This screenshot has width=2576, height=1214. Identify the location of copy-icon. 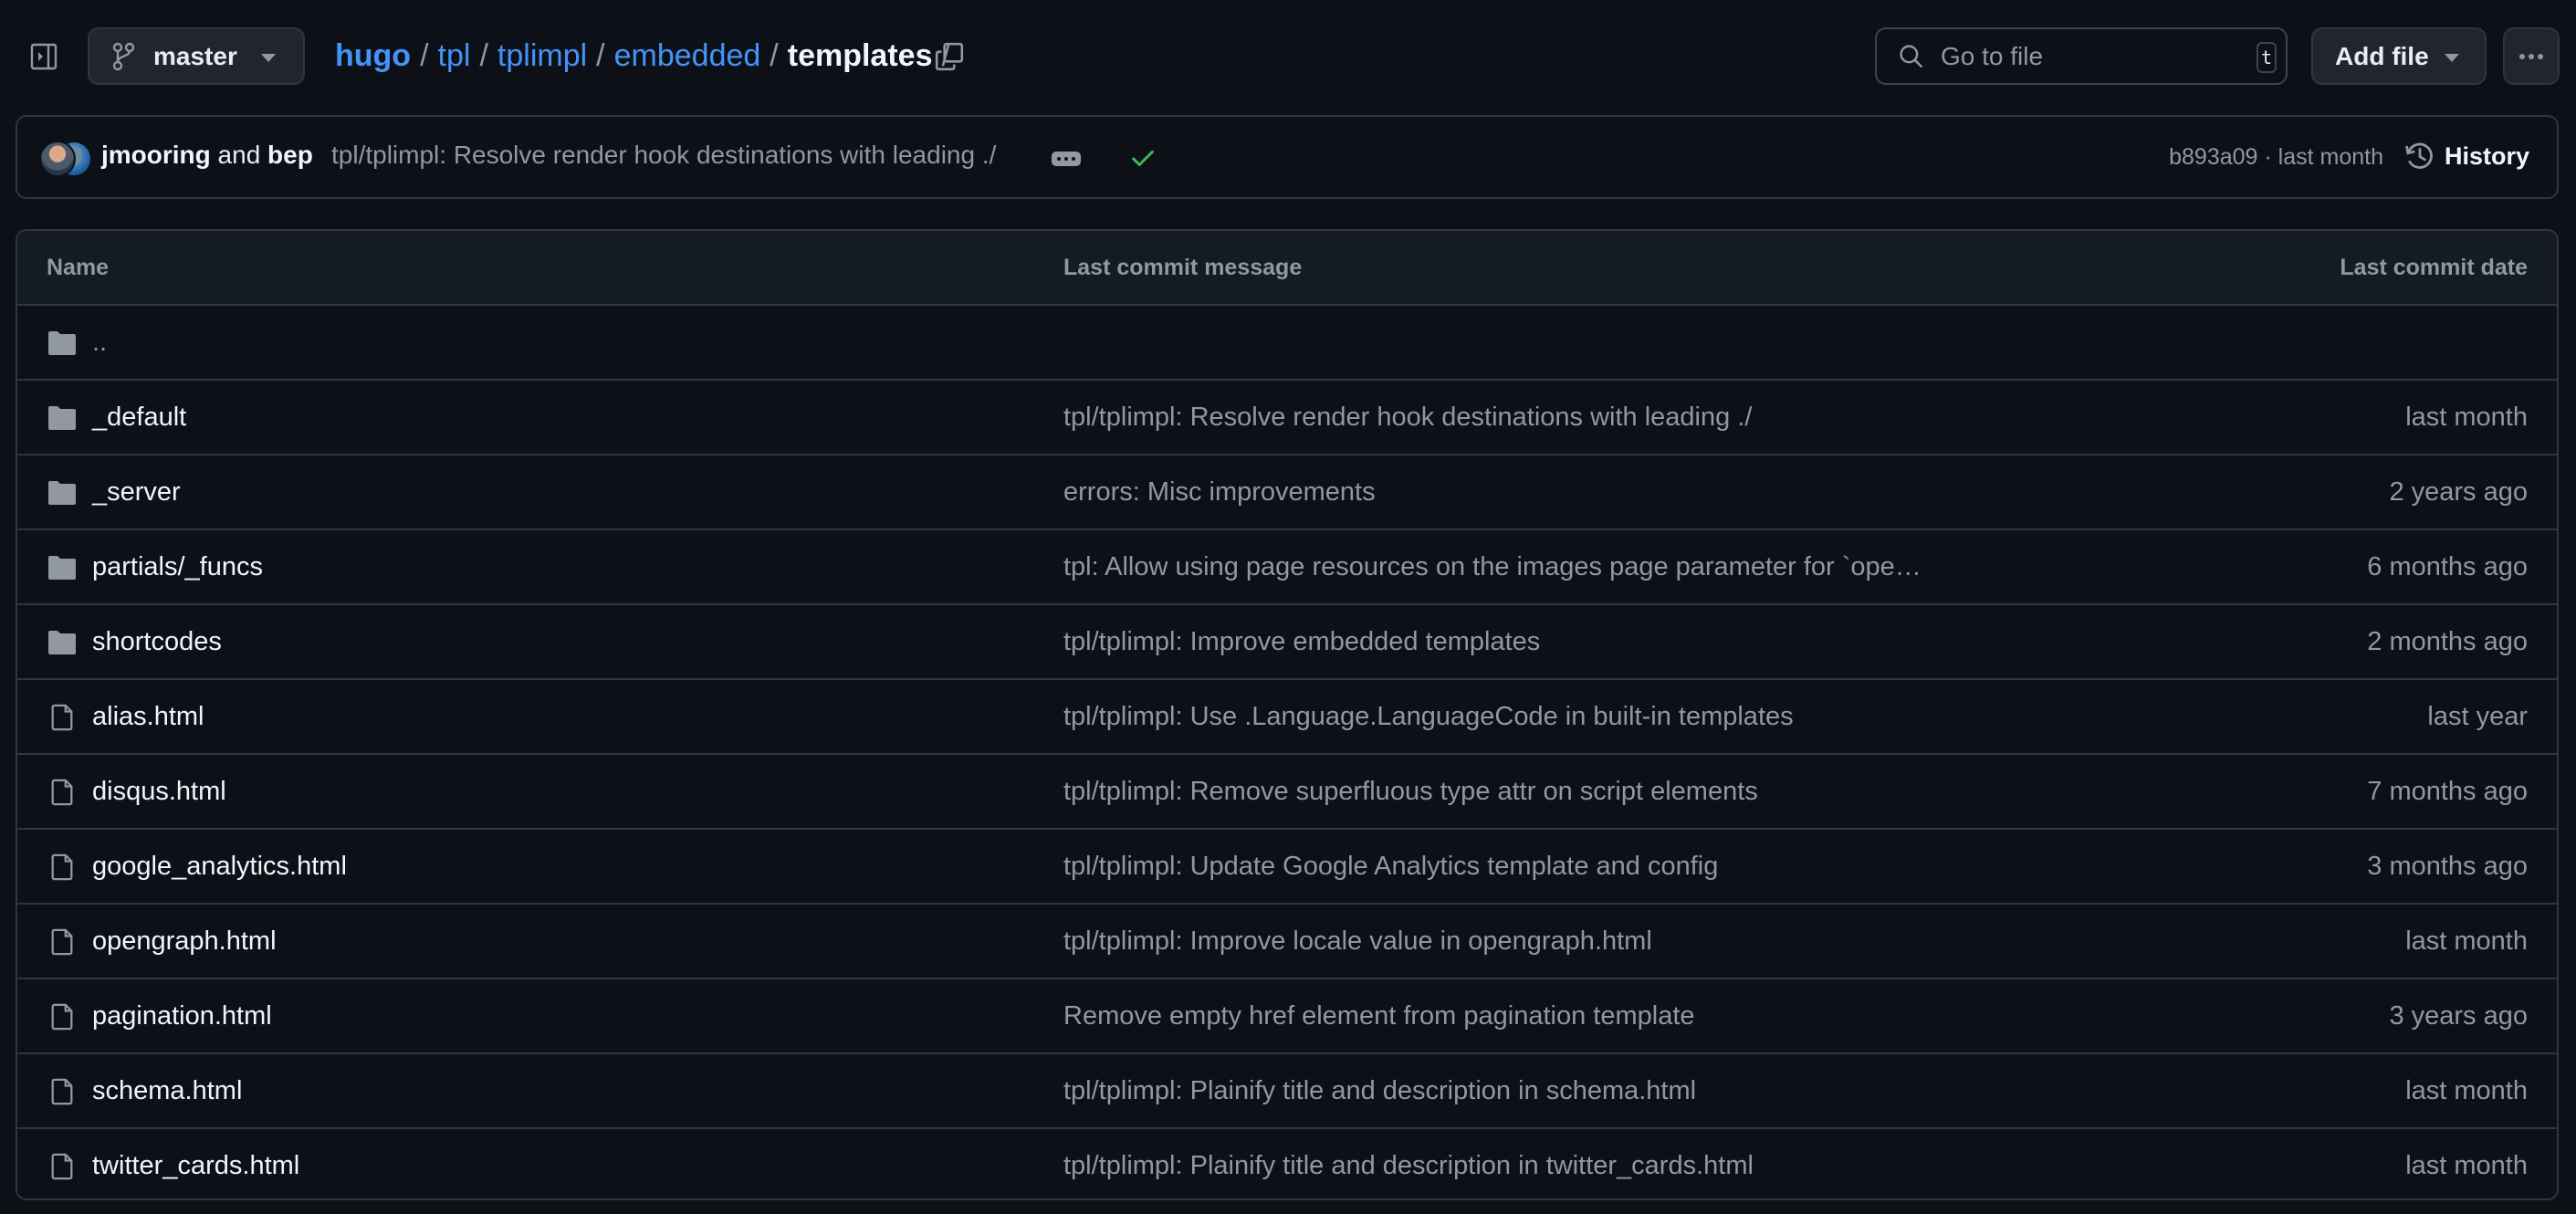
(949, 56).